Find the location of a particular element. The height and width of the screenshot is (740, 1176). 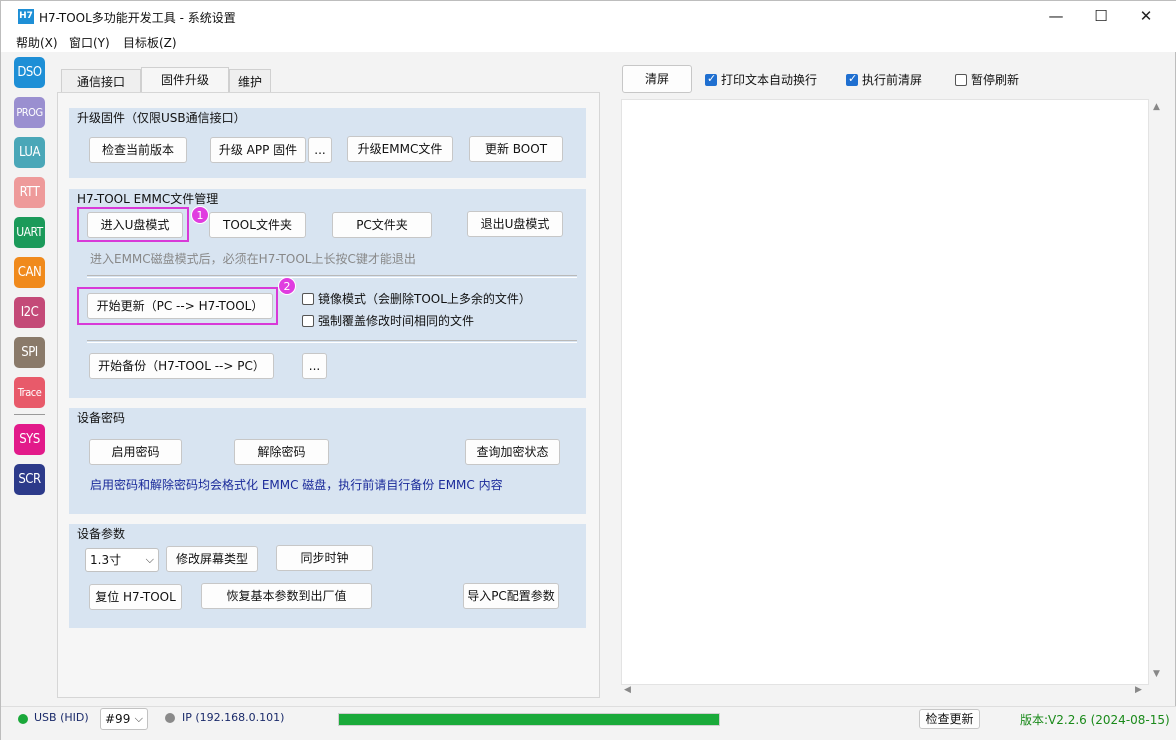

progress-bar is located at coordinates (529, 719).